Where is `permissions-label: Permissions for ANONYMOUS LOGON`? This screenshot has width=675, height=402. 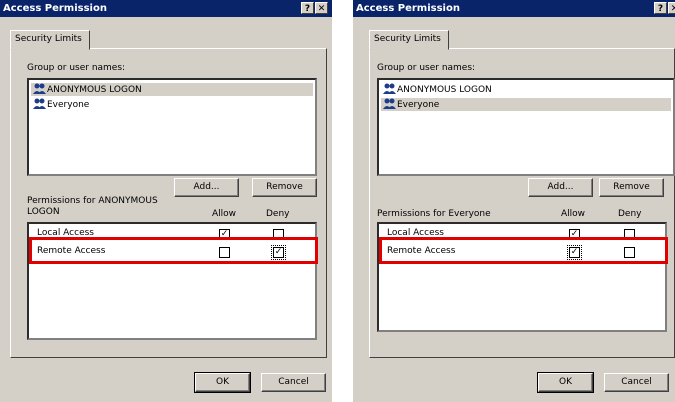
permissions-label: Permissions for ANONYMOUS LOGON is located at coordinates (92, 206).